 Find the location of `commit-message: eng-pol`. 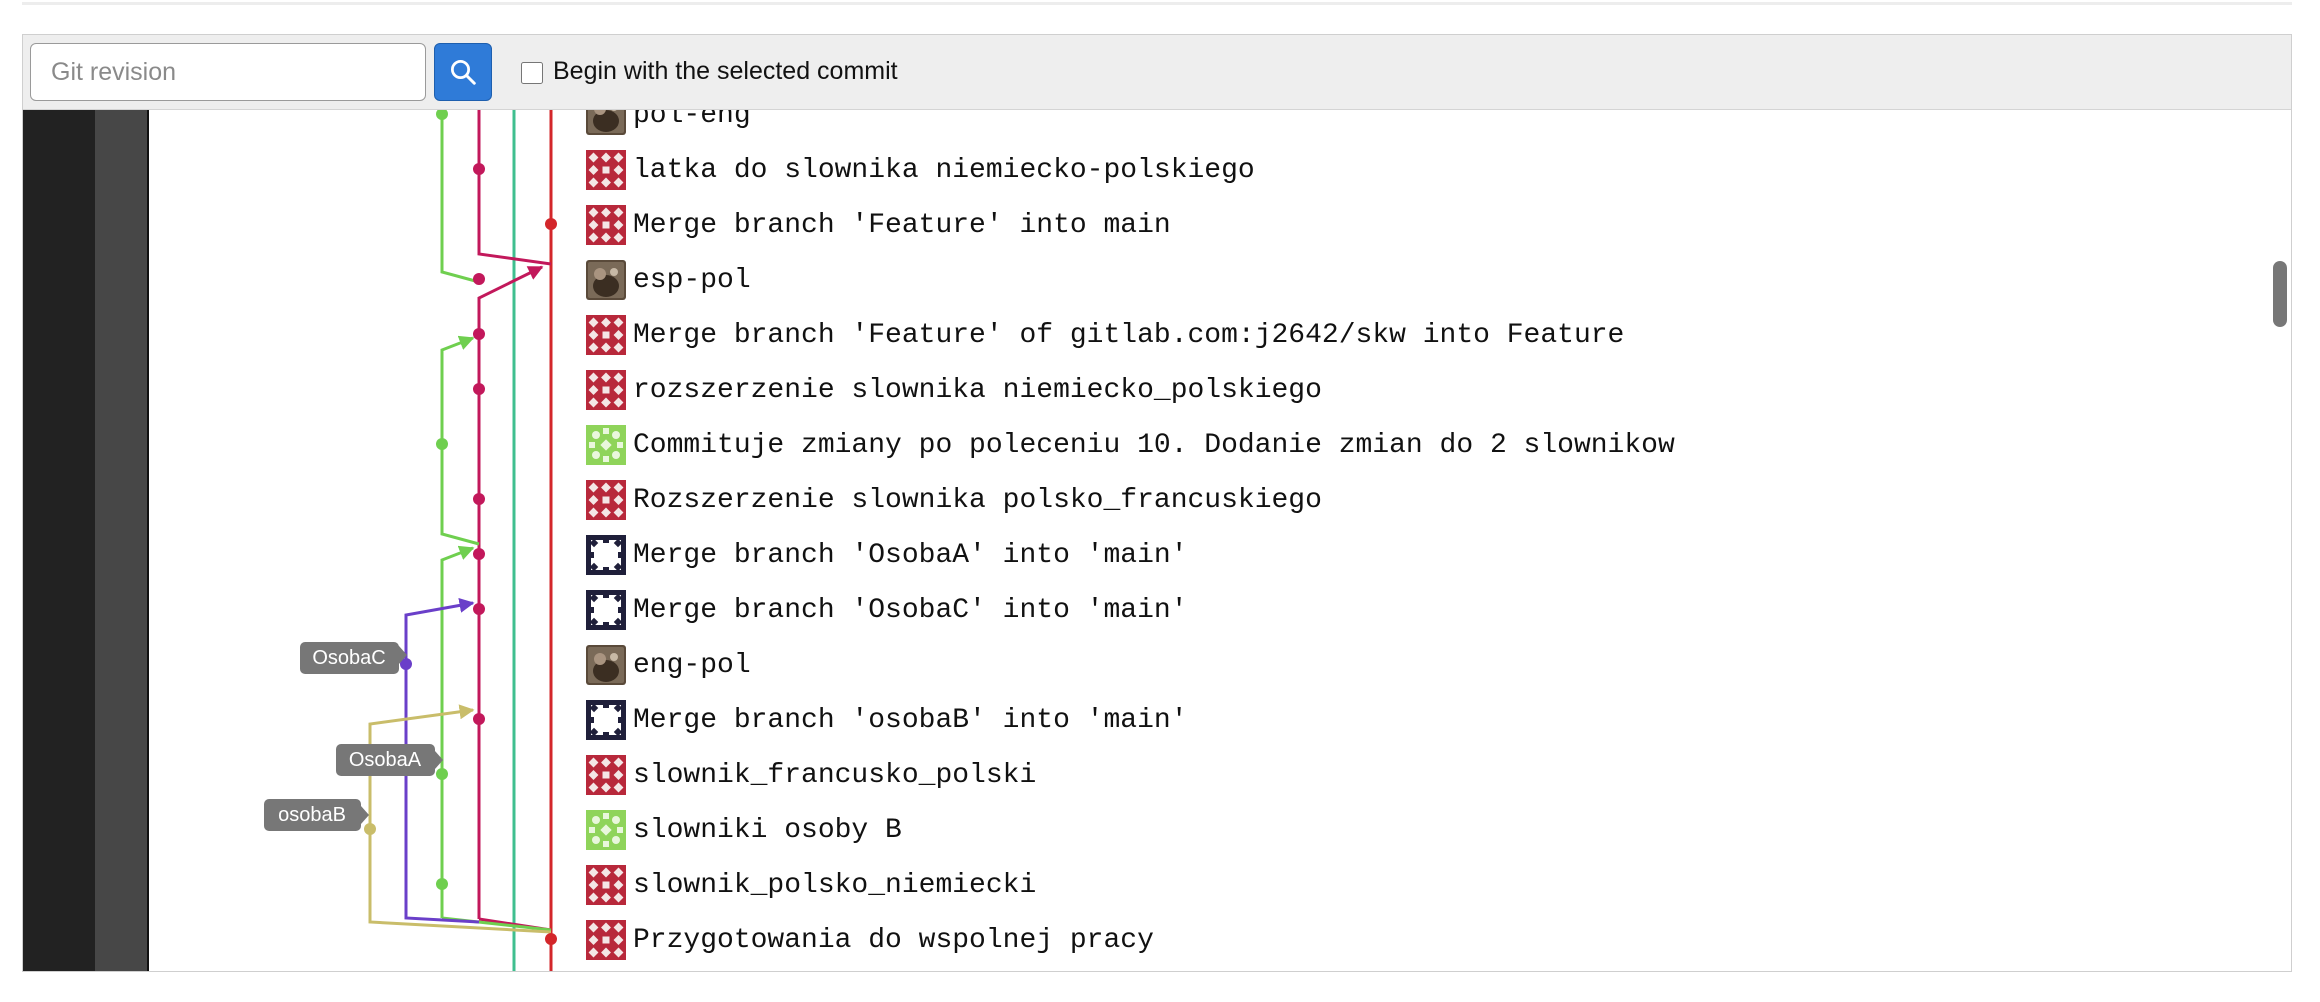

commit-message: eng-pol is located at coordinates (692, 665).